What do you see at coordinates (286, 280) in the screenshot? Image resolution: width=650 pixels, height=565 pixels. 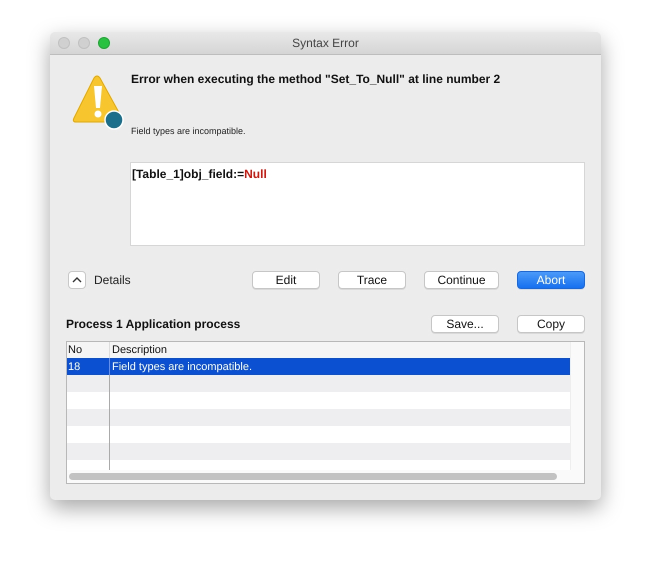 I see `dialog-button: Edit` at bounding box center [286, 280].